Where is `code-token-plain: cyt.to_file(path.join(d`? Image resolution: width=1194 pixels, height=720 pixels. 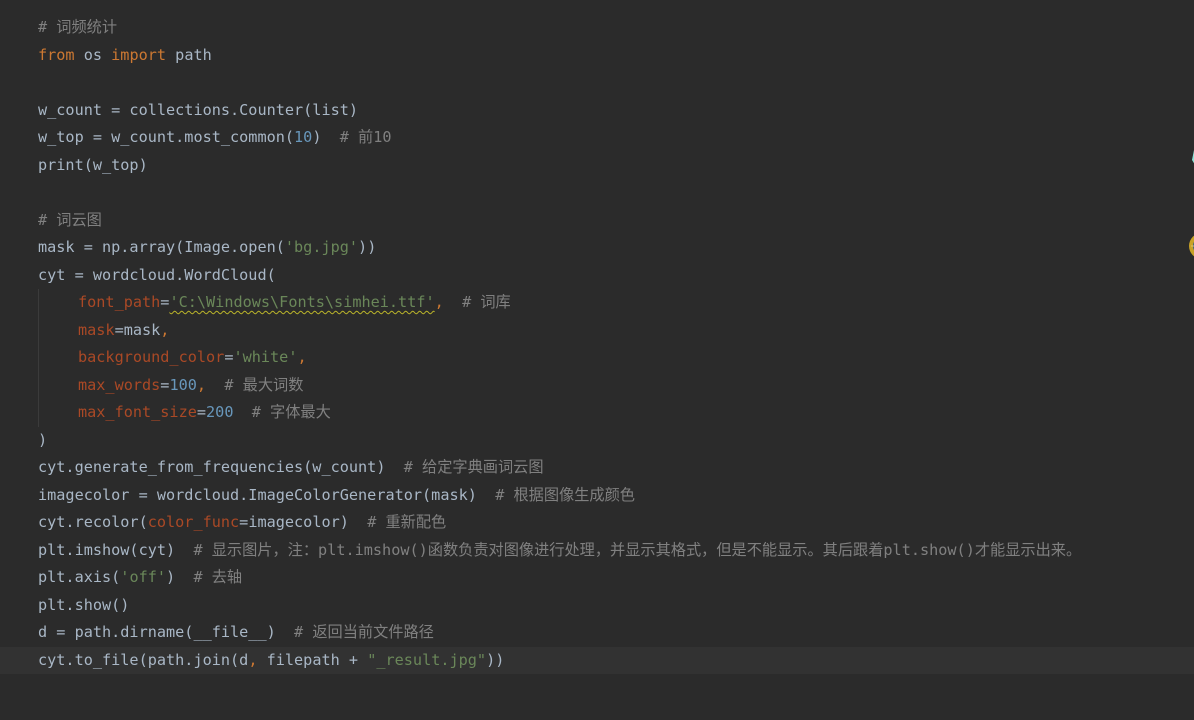
code-token-plain: cyt.to_file(path.join(d is located at coordinates (143, 659).